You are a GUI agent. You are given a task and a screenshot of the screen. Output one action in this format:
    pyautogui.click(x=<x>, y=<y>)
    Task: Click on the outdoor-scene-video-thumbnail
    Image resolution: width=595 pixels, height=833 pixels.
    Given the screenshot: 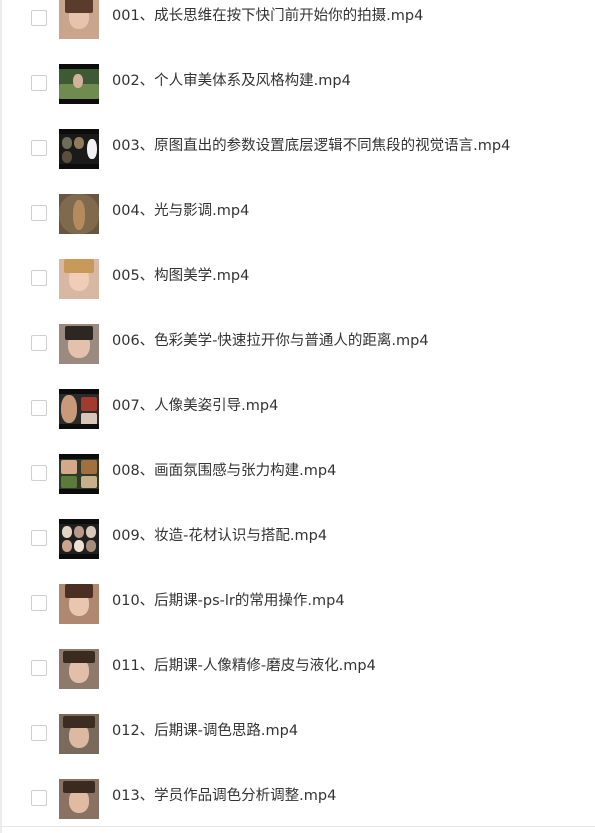 What is the action you would take?
    pyautogui.click(x=79, y=84)
    